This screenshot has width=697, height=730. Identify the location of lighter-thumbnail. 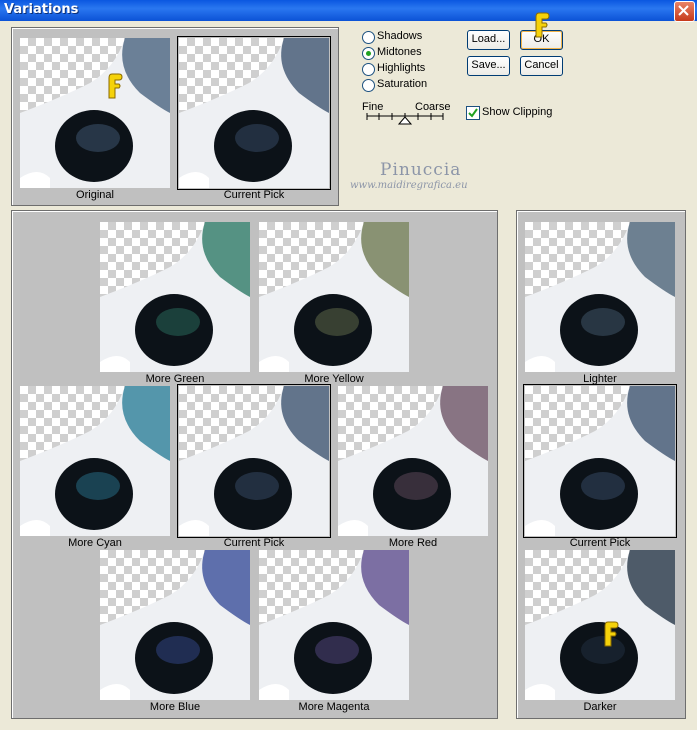
(600, 297).